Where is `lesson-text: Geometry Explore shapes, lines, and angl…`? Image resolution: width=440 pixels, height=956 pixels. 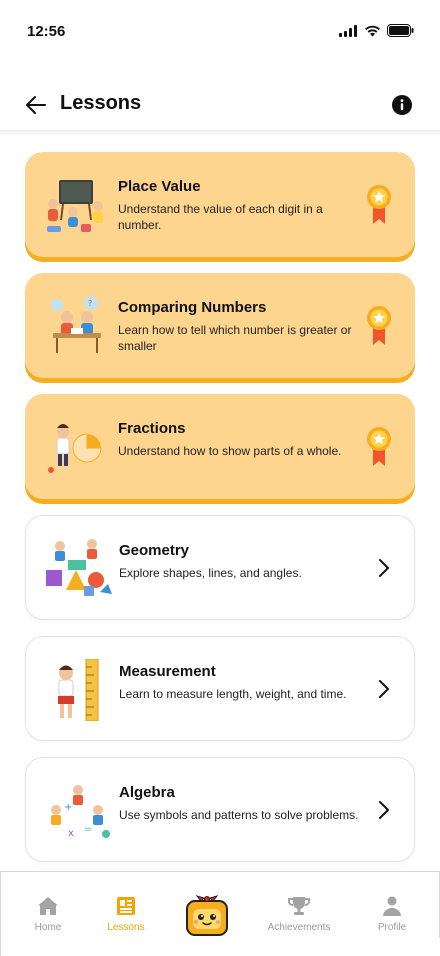 lesson-text: Geometry Explore shapes, lines, and angl… is located at coordinates (239, 561).